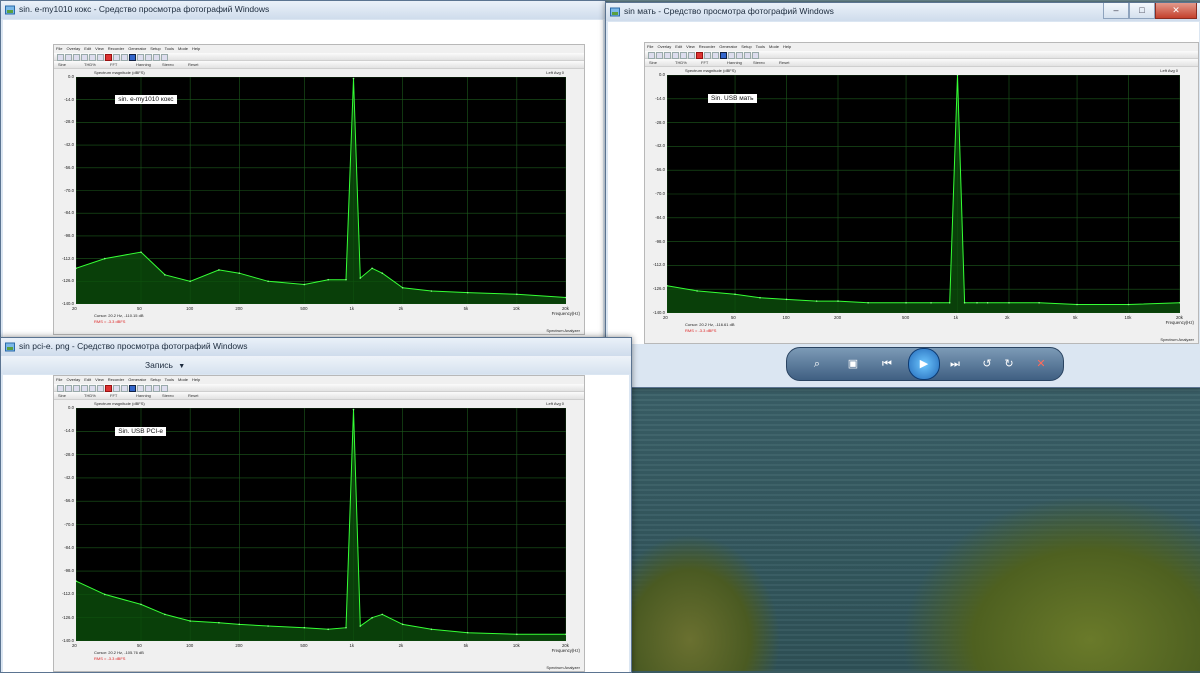 The width and height of the screenshot is (1200, 673). What do you see at coordinates (165, 365) in the screenshot?
I see `record-menu: Запись ▼` at bounding box center [165, 365].